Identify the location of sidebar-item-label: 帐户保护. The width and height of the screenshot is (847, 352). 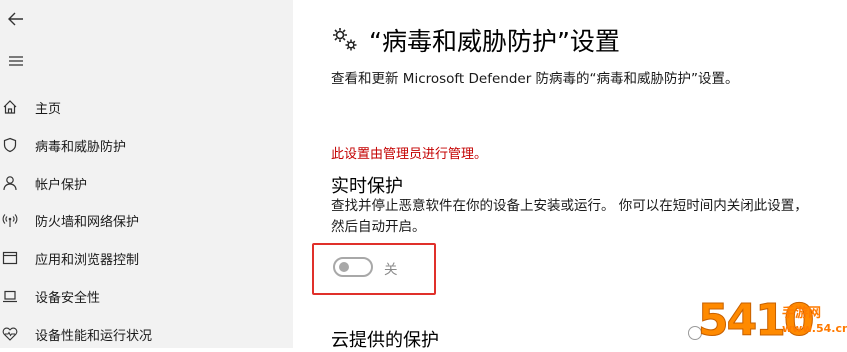
(61, 185).